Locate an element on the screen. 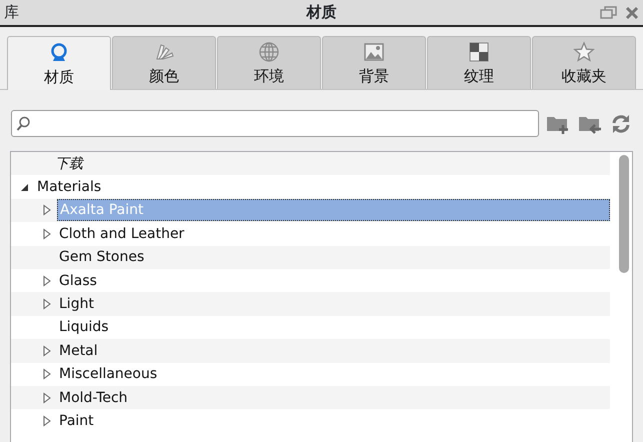 The width and height of the screenshot is (643, 442). close-icon is located at coordinates (632, 13).